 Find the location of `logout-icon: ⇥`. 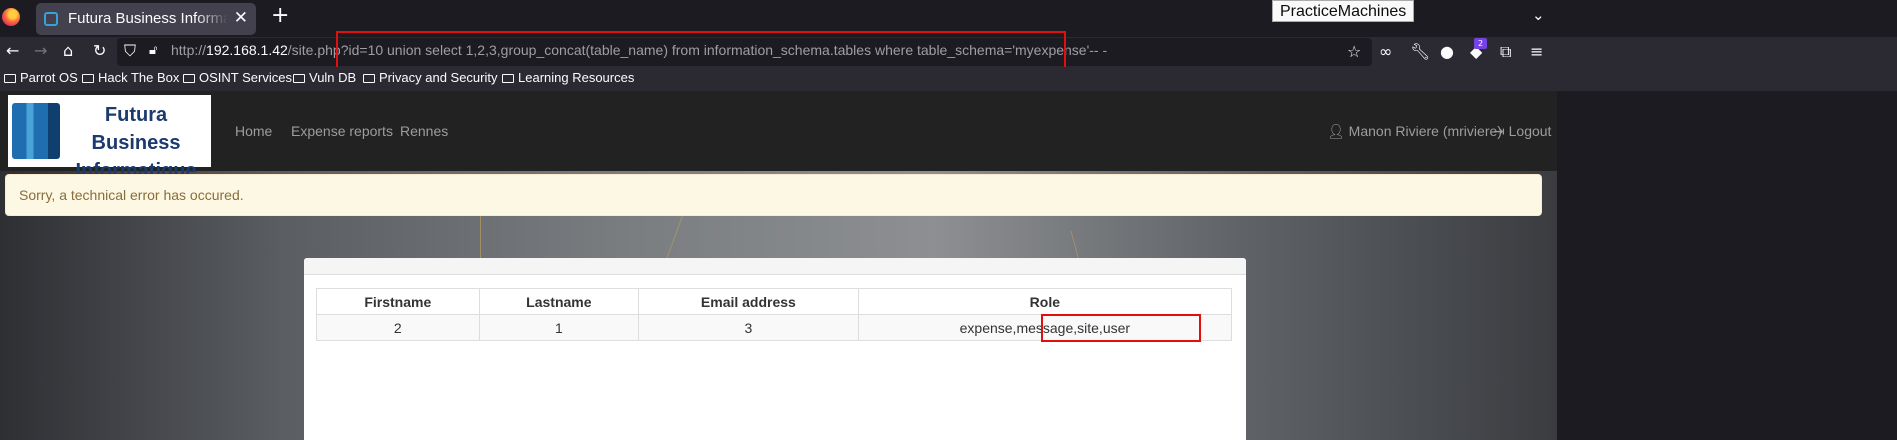

logout-icon: ⇥ is located at coordinates (1501, 131).